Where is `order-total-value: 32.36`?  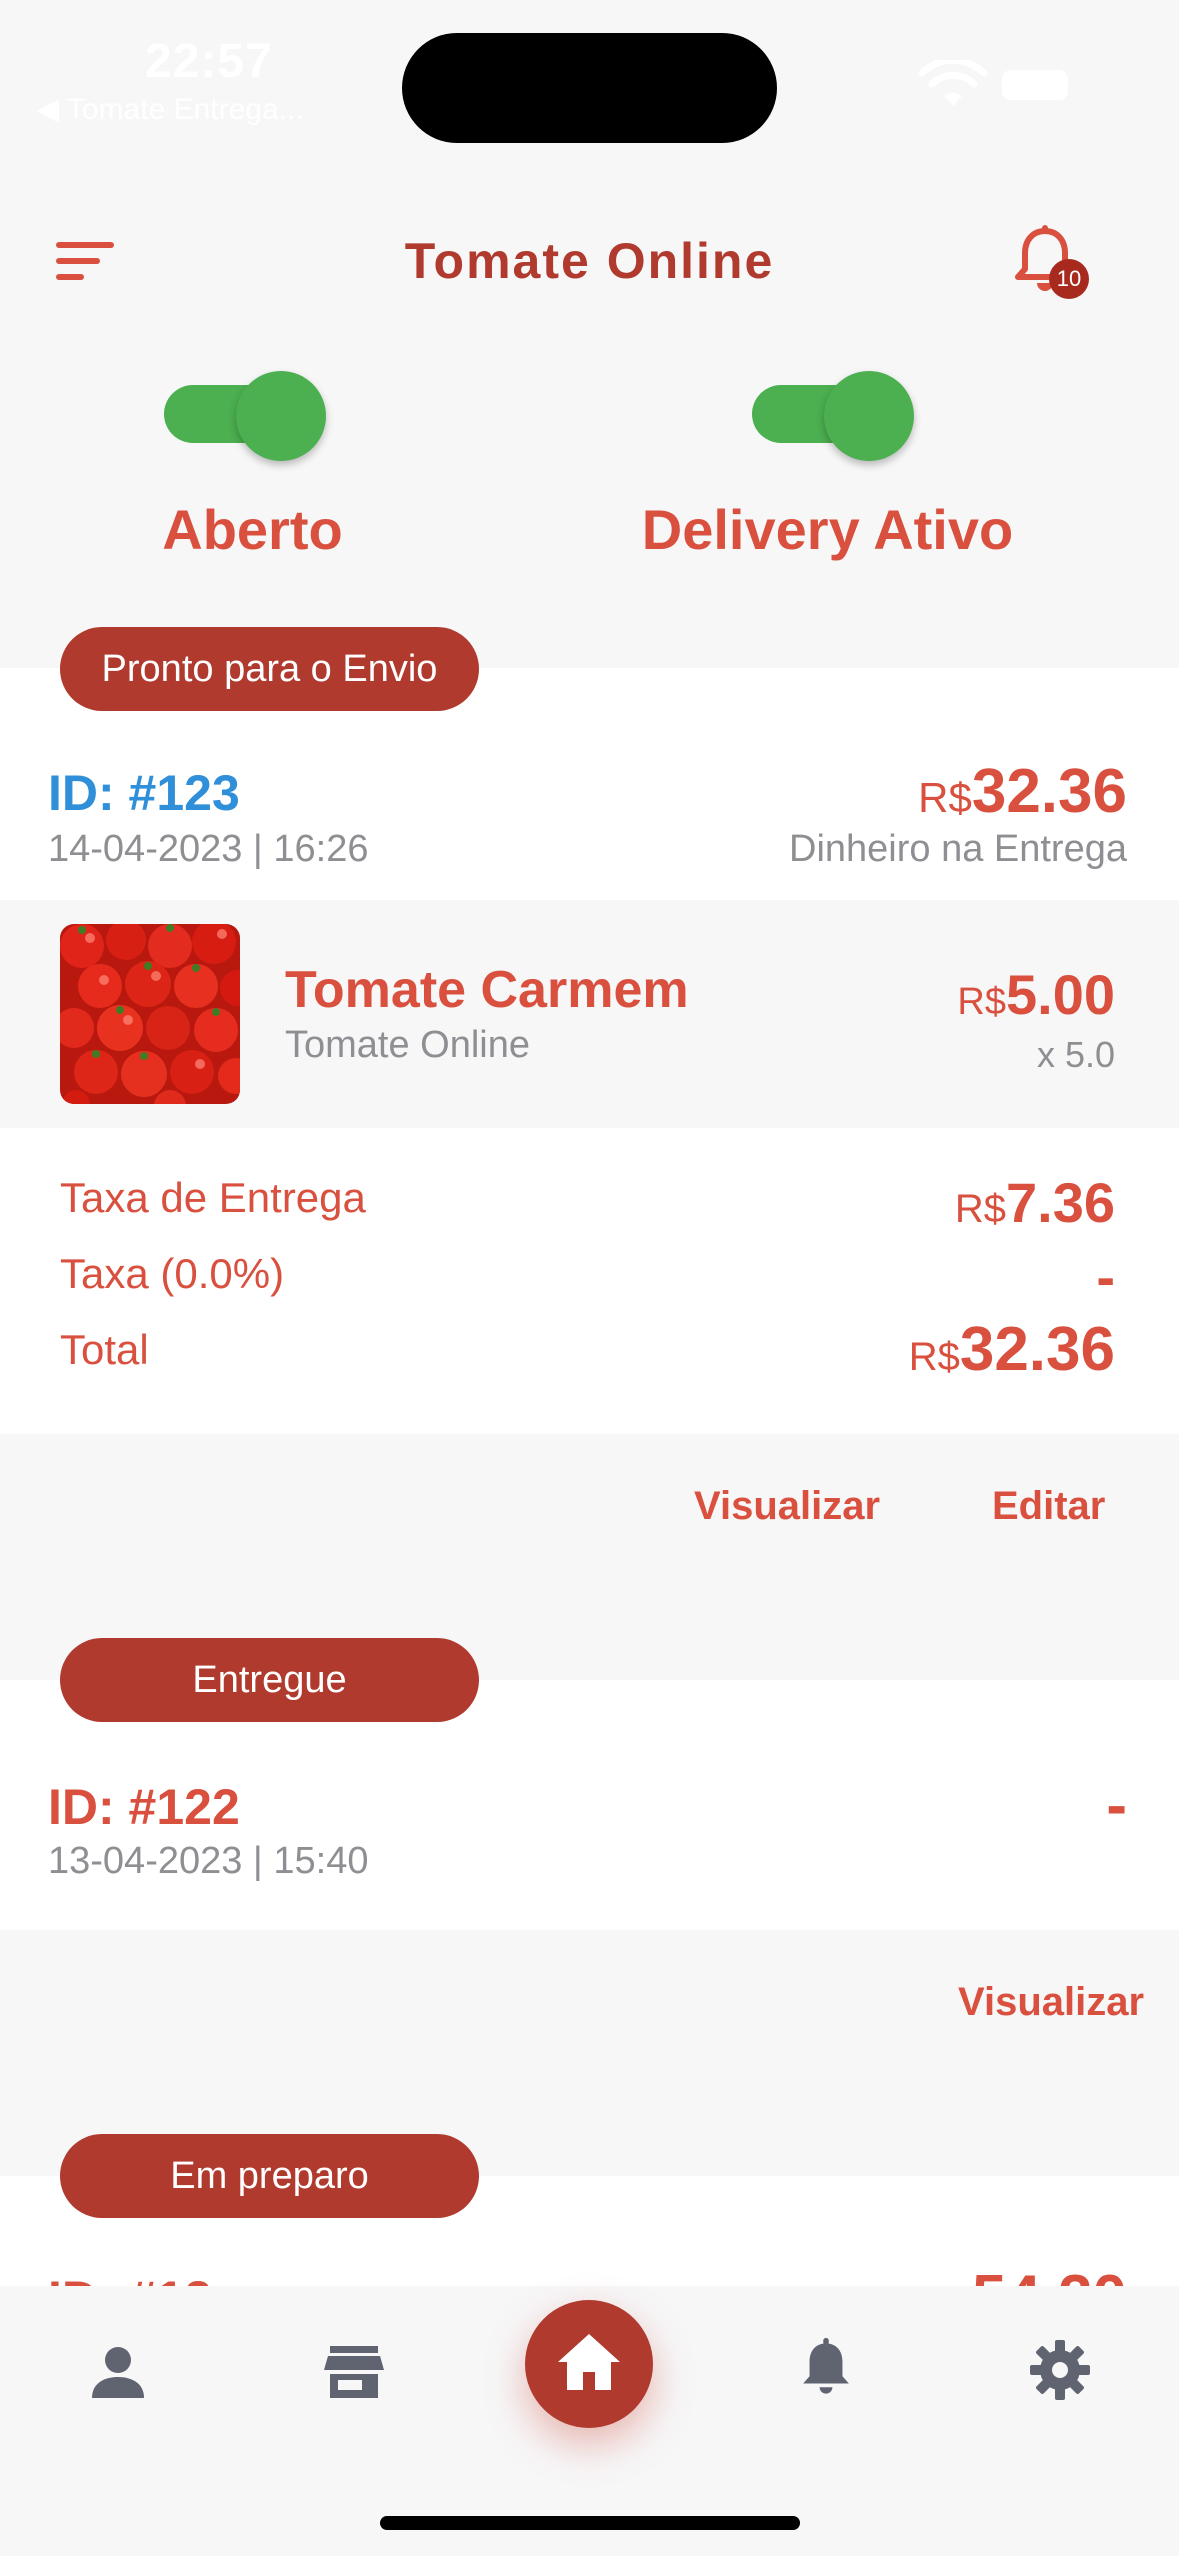 order-total-value: 32.36 is located at coordinates (1049, 791).